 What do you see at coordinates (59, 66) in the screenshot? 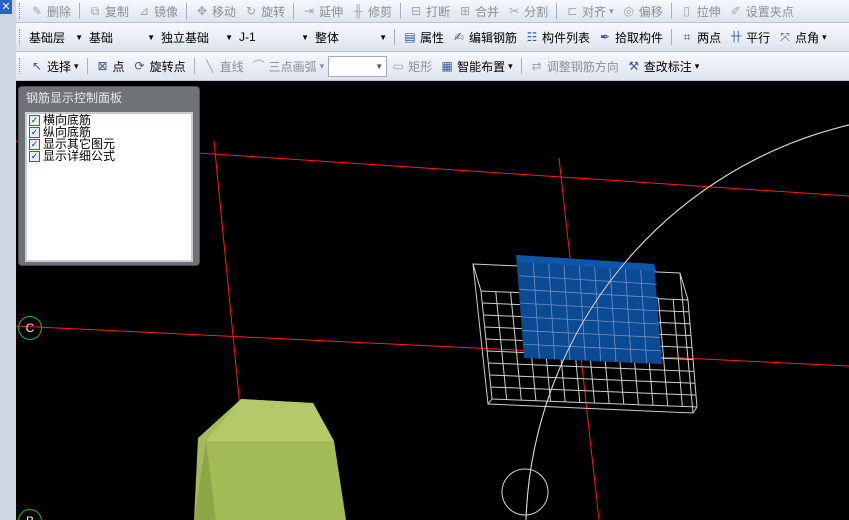
I see `select-label: 选择` at bounding box center [59, 66].